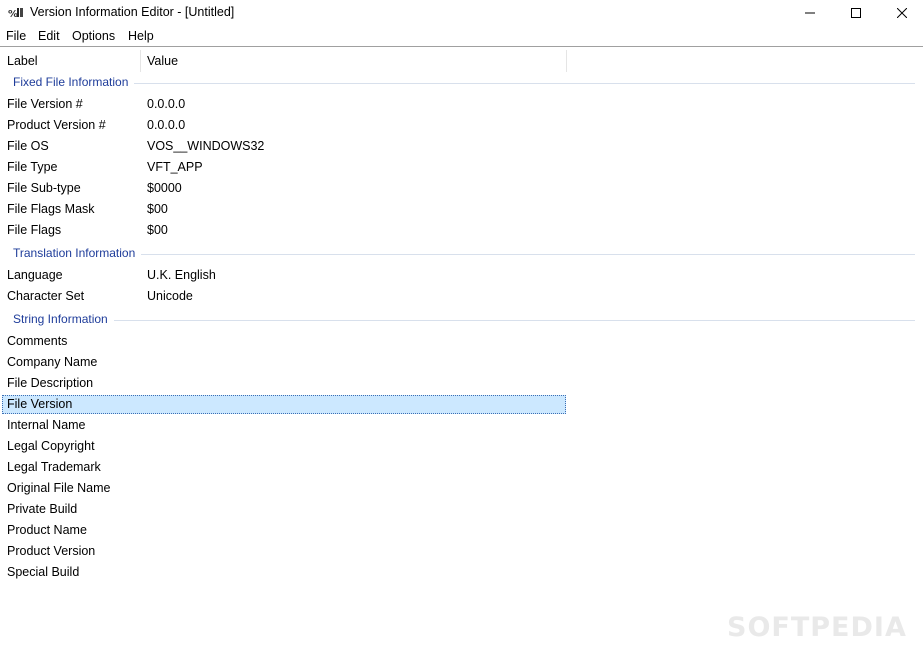  I want to click on group-string-information: String Information, so click(461, 320).